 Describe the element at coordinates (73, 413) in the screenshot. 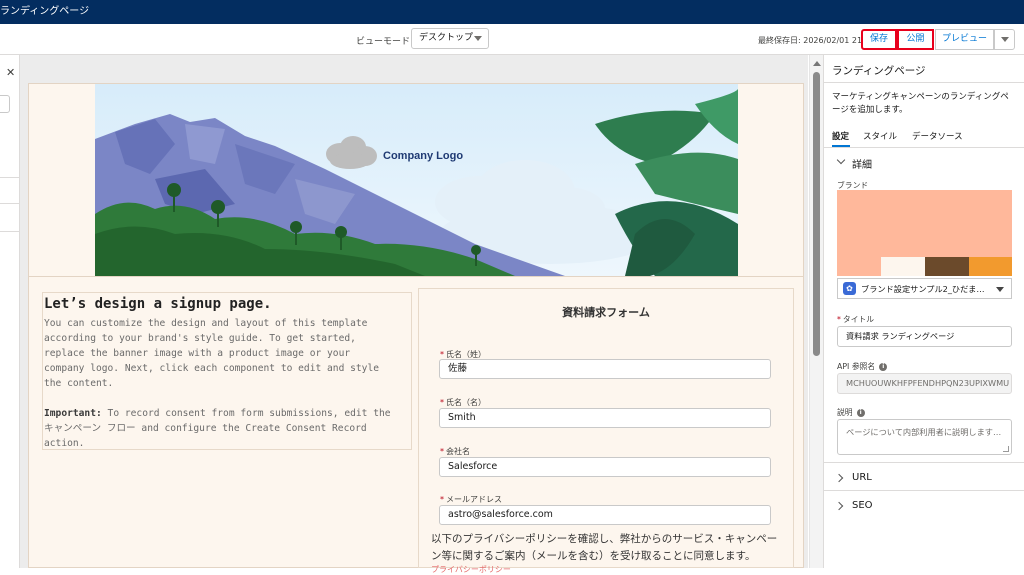

I see `important-label: Important:` at that location.